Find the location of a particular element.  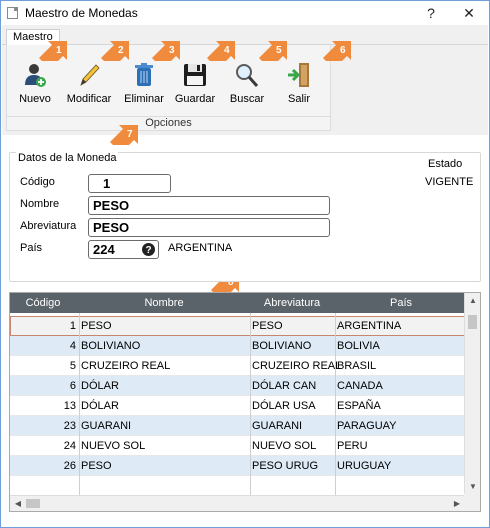

guardar-button: Guardar is located at coordinates (195, 83).